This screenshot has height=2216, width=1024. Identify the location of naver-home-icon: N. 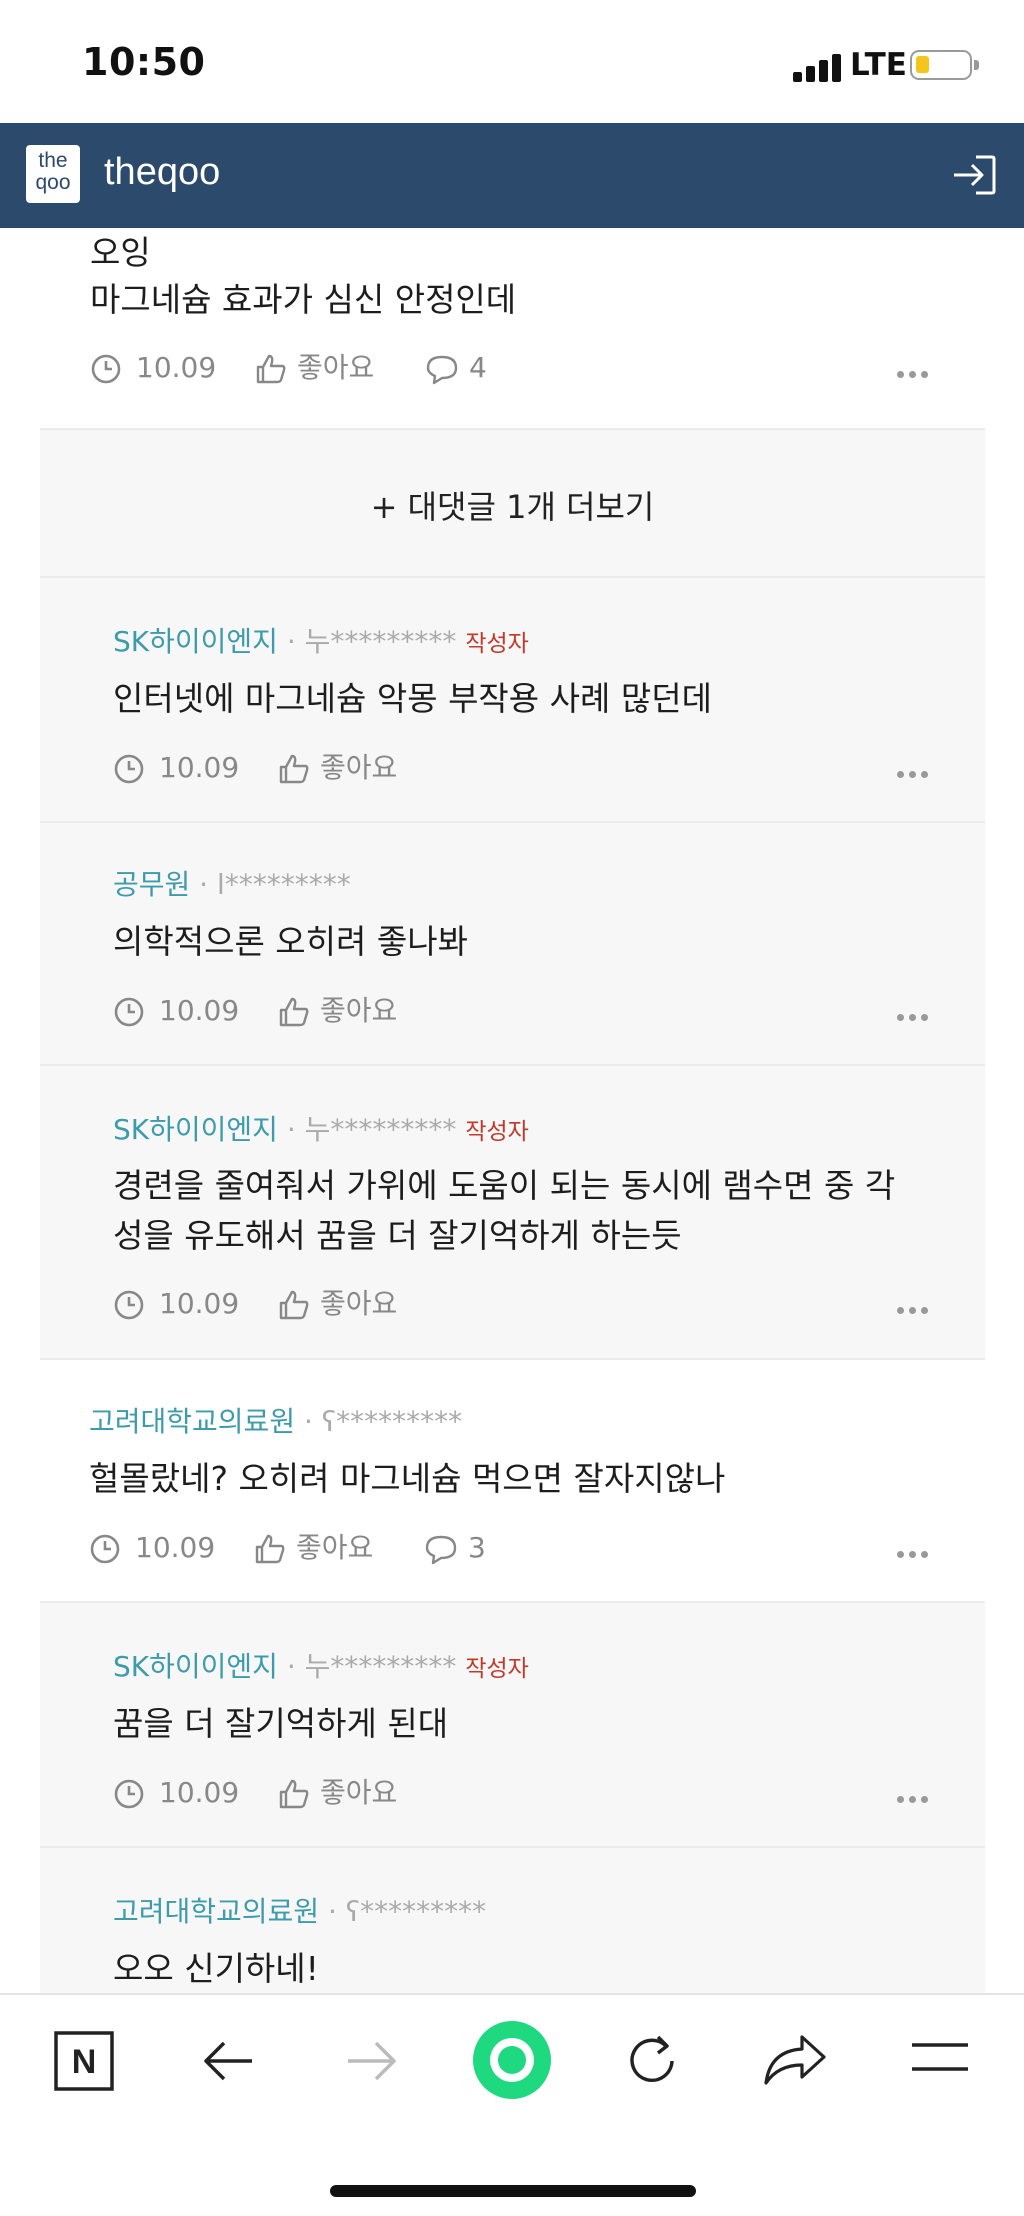
(84, 2061).